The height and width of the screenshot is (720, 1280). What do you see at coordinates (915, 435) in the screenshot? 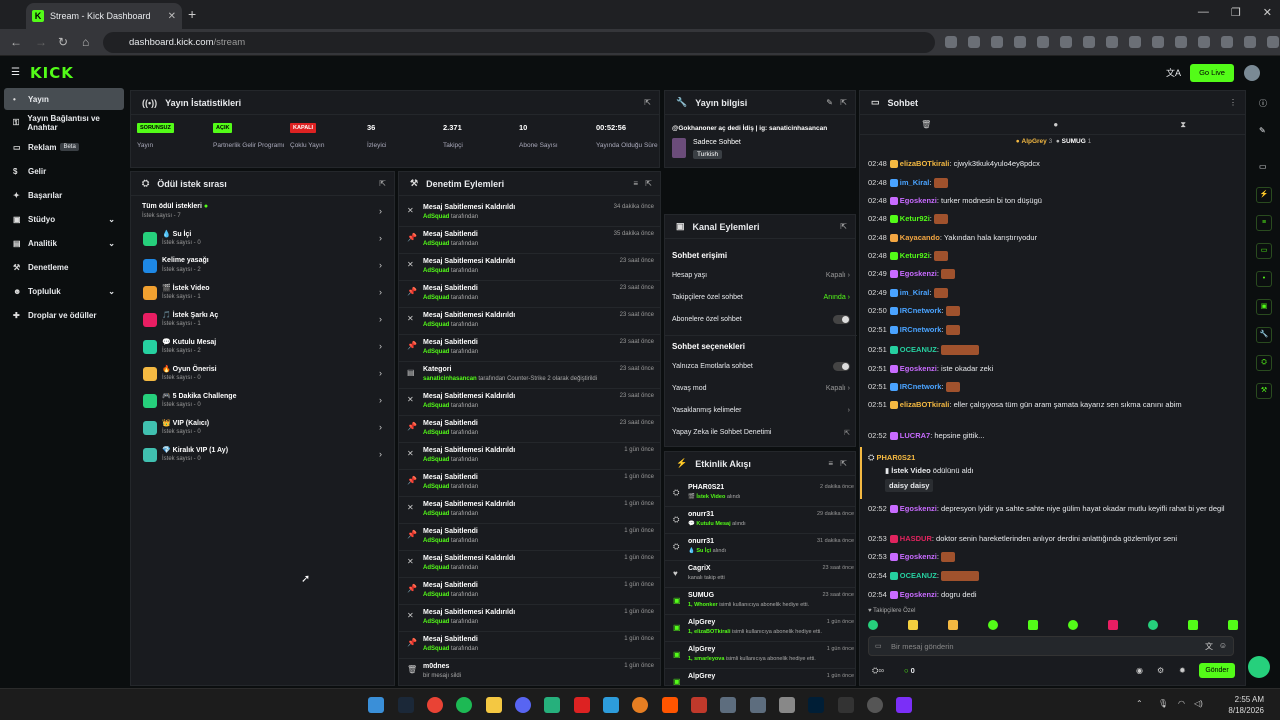
I see `chat-username: LUCRA7` at bounding box center [915, 435].